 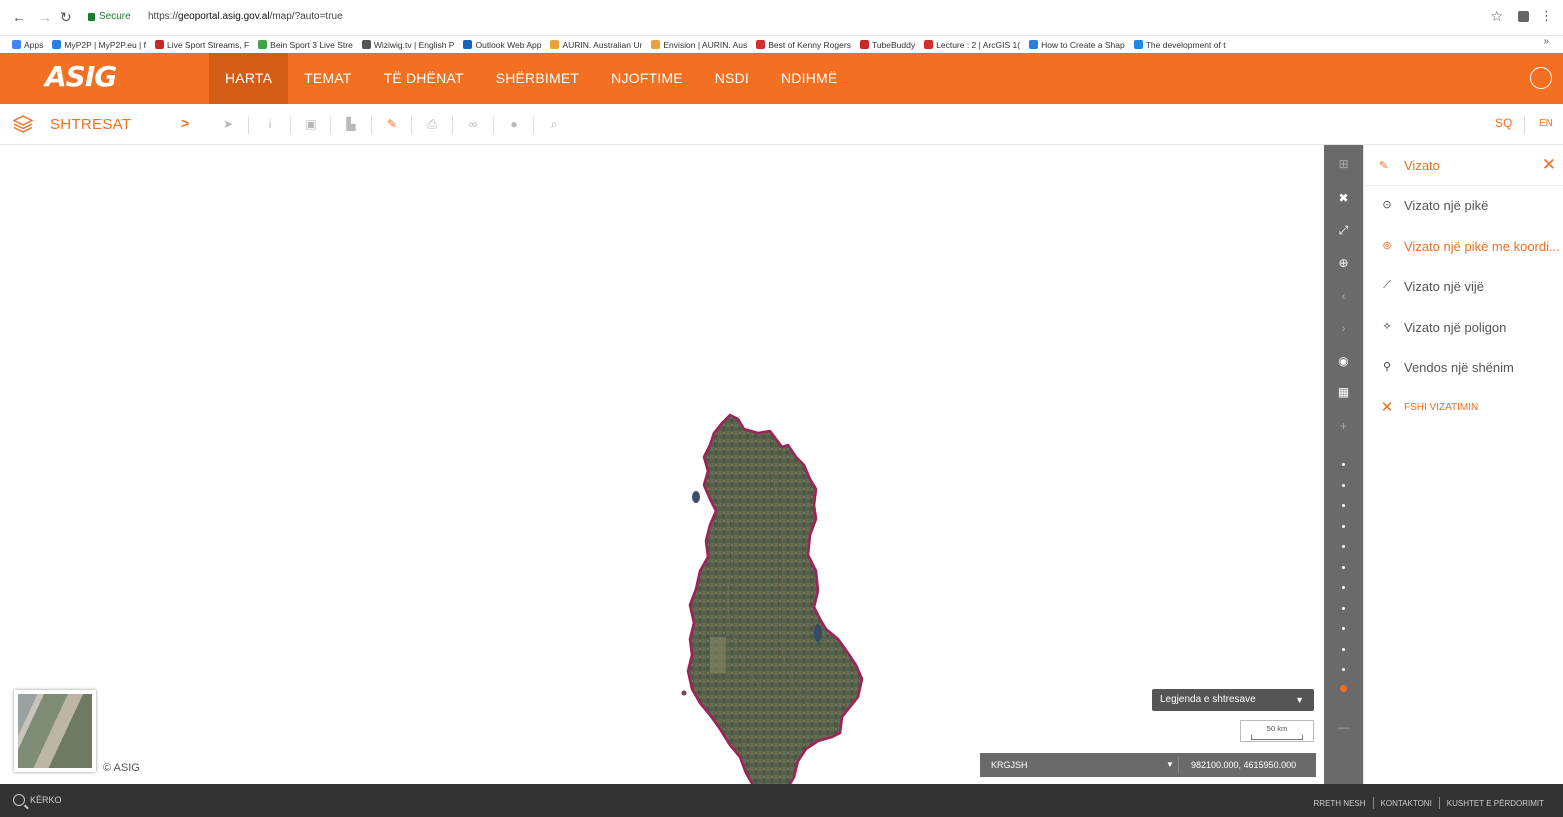 What do you see at coordinates (1463, 409) in the screenshot?
I see `draw-option-6: ✕ FSHI VIZATIMIN` at bounding box center [1463, 409].